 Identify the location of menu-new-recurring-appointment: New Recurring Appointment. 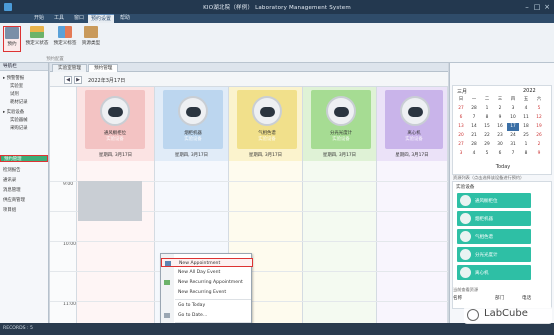
(207, 282).